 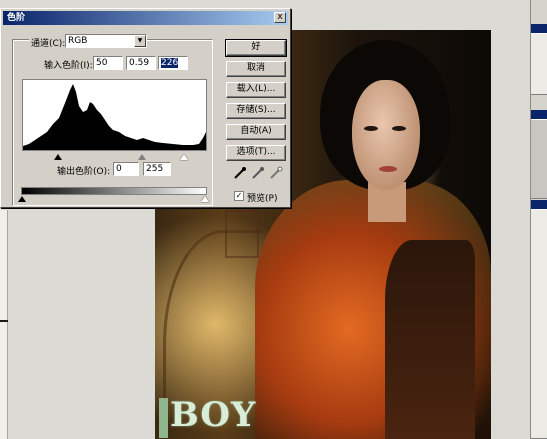 What do you see at coordinates (102, 63) in the screenshot?
I see `input-black-value: 50` at bounding box center [102, 63].